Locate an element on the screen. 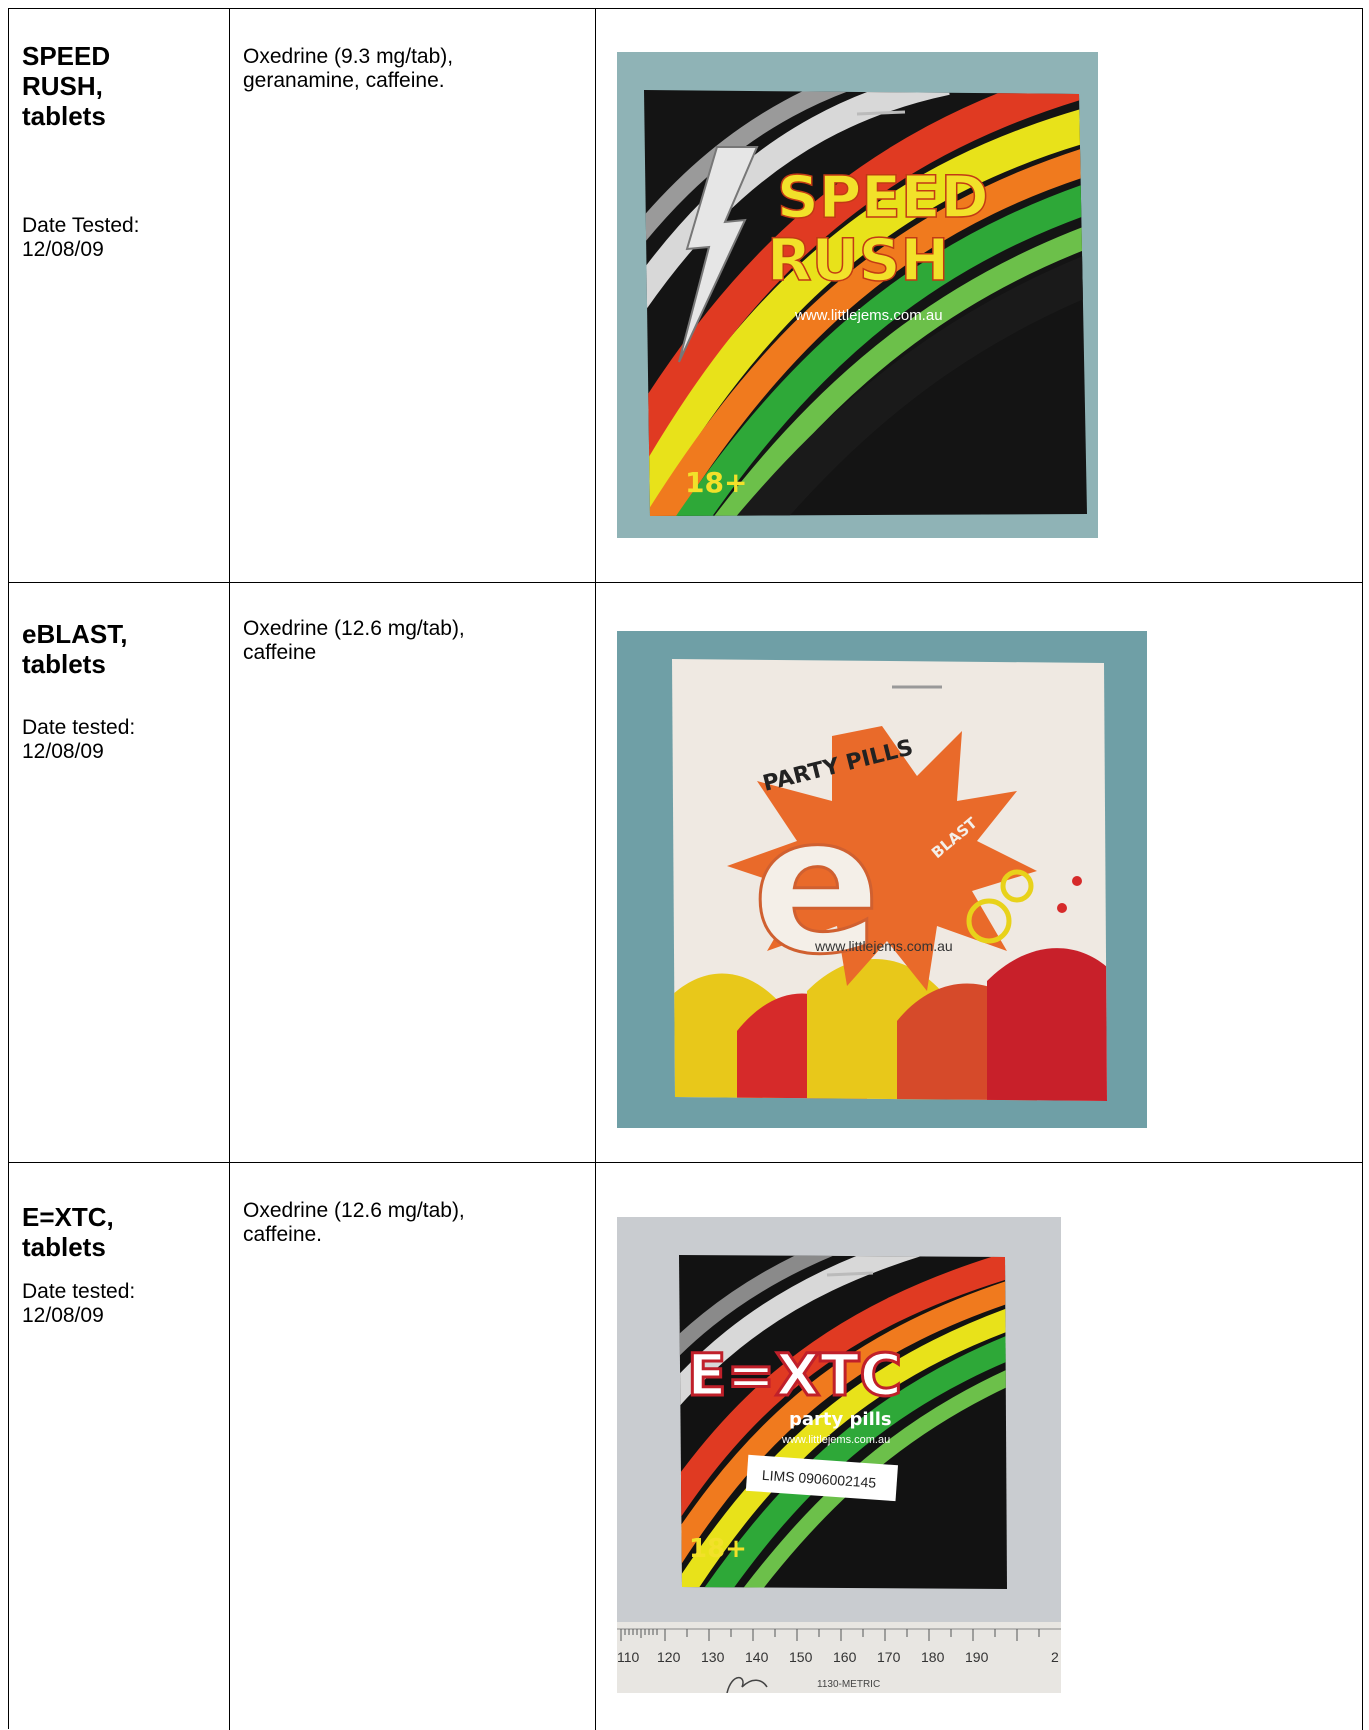 The image size is (1369, 1730). ruler-tick-label: 190 is located at coordinates (977, 1657).